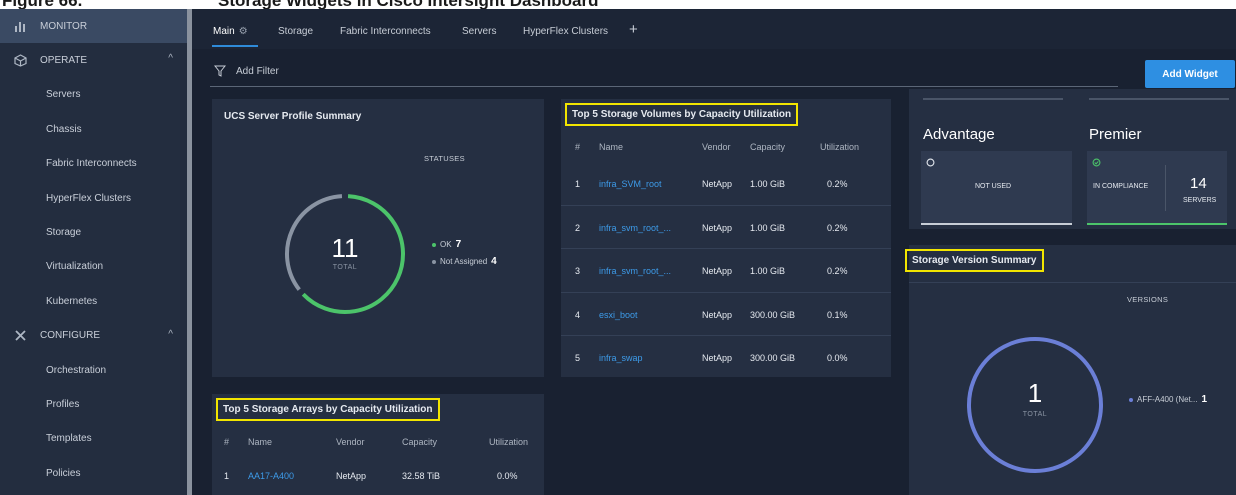 Image resolution: width=1236 pixels, height=495 pixels. What do you see at coordinates (345, 267) in the screenshot?
I see `total-label: TOTAL` at bounding box center [345, 267].